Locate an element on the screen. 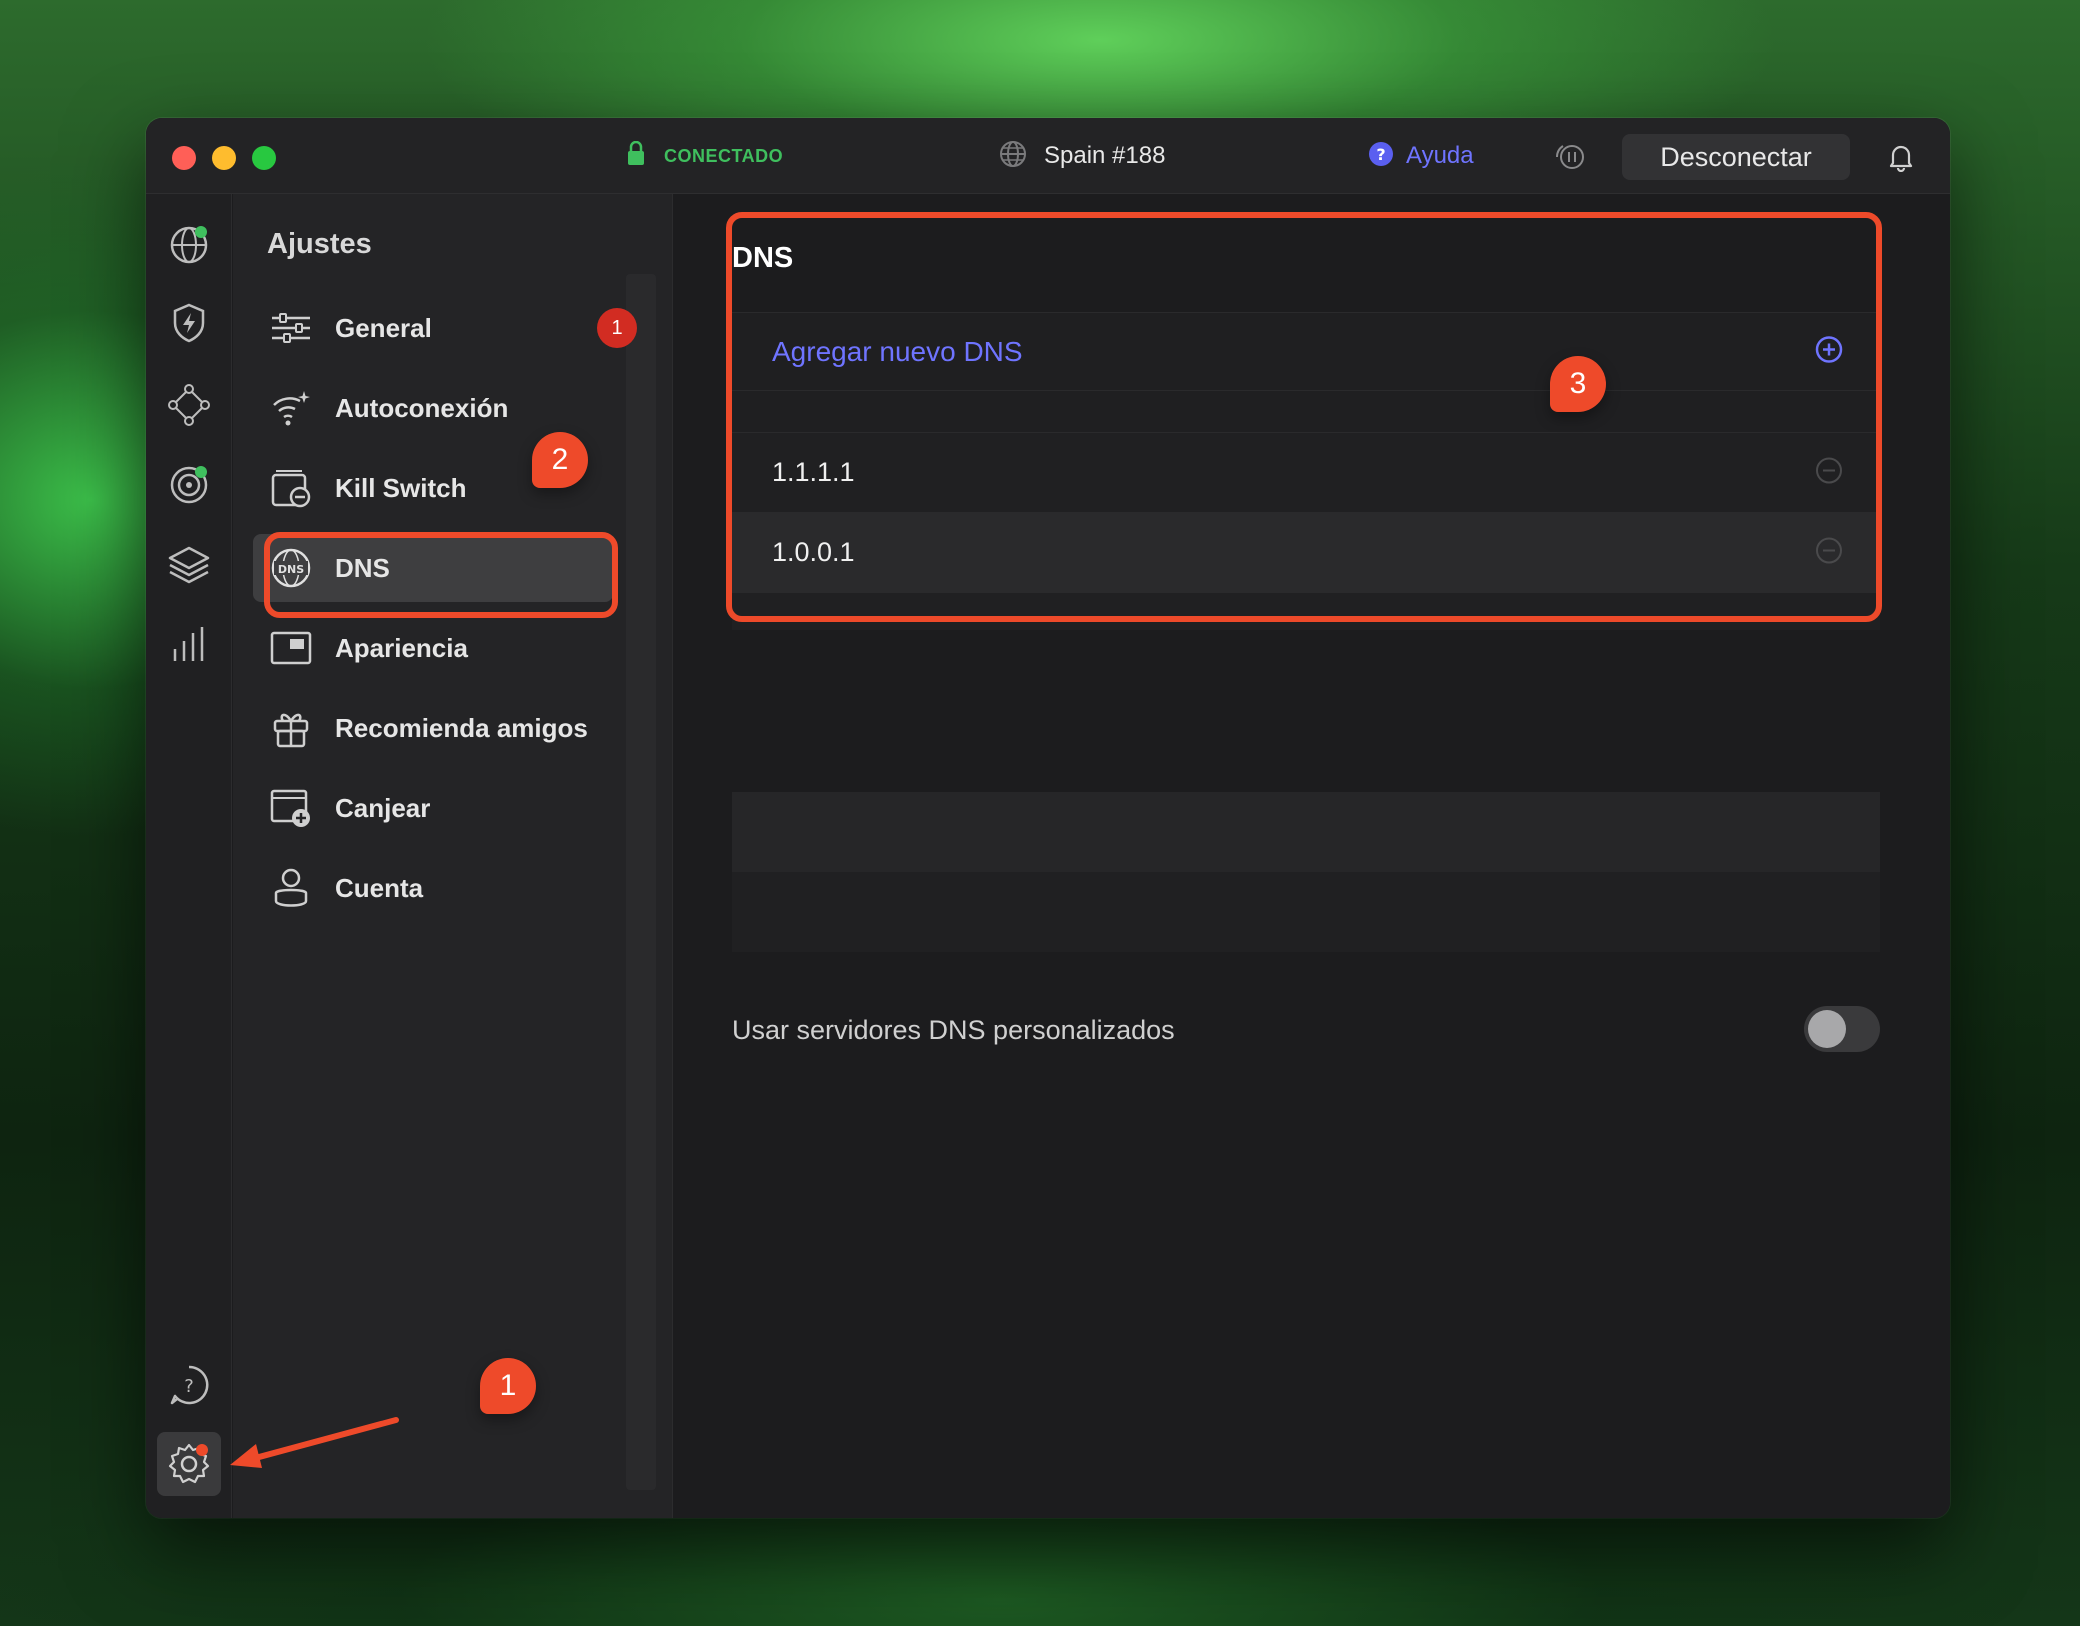  help-link: ? Ayuda is located at coordinates (1421, 156).